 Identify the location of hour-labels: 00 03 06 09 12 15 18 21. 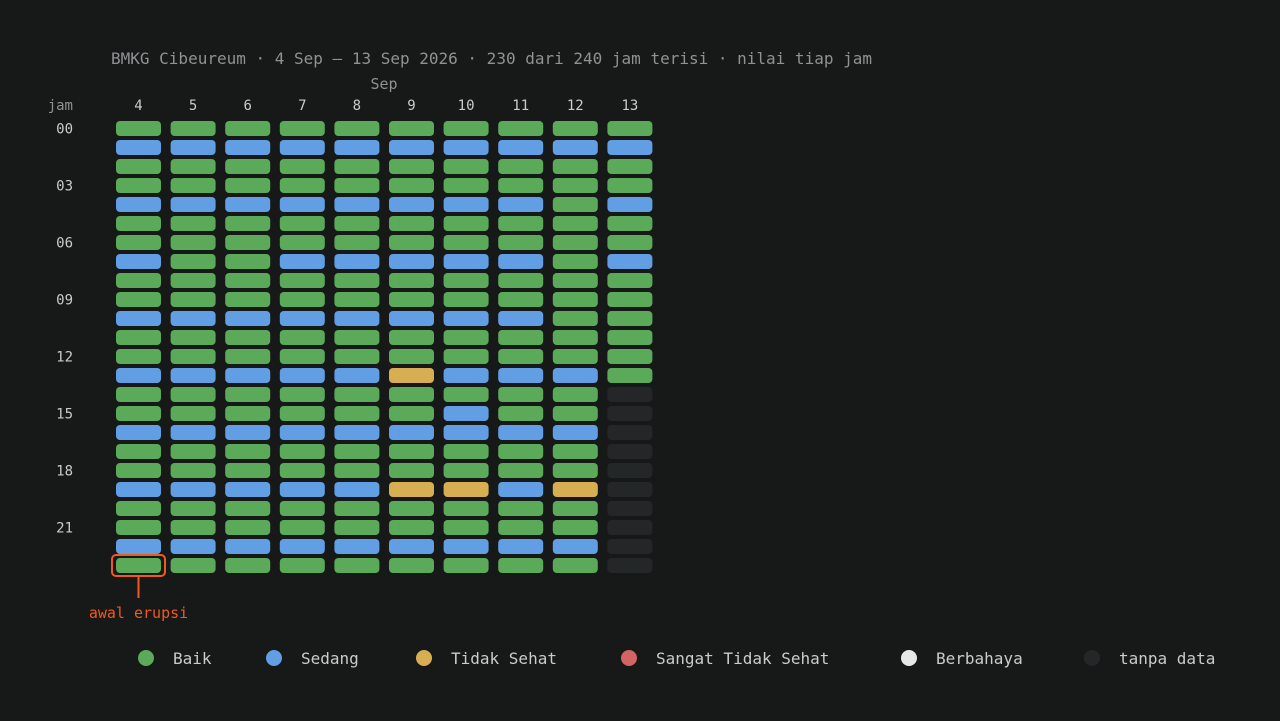
(64, 329).